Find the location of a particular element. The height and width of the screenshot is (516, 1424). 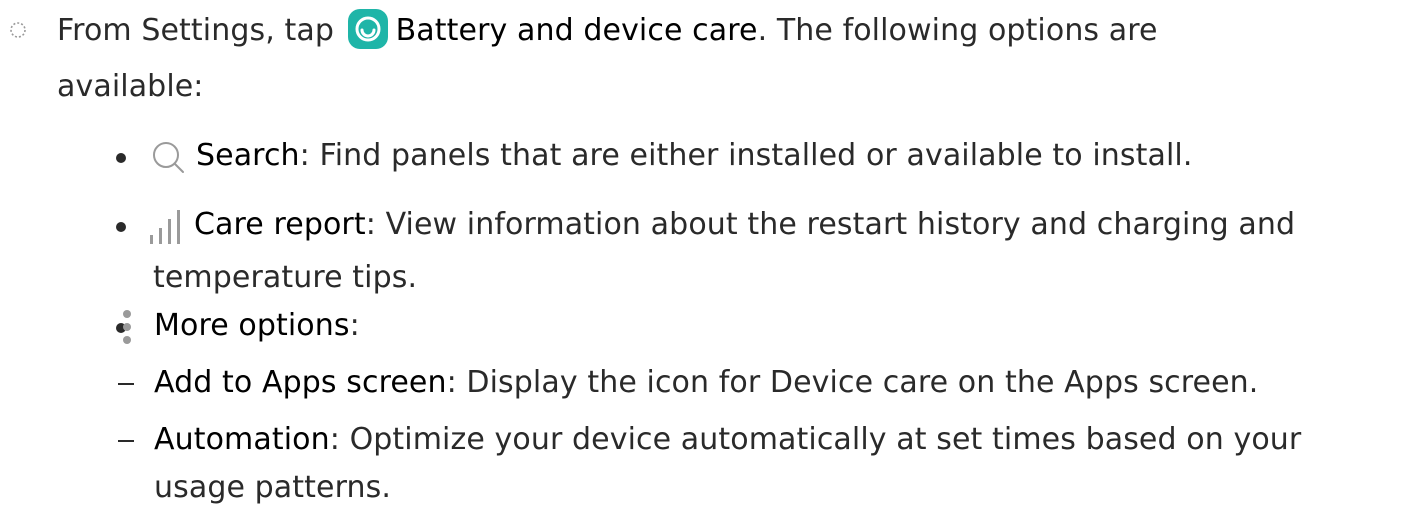

sub-option-add-to-apps-term: Add to Apps screen is located at coordinates (300, 382).